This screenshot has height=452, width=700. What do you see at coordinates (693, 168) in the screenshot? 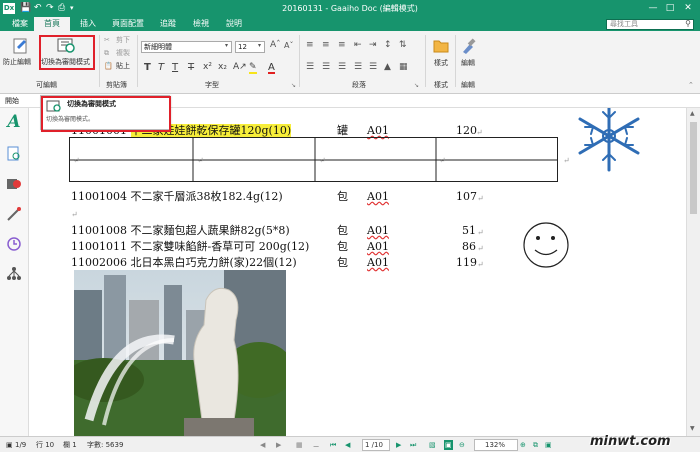
I see `scrollbar-thumb` at bounding box center [693, 168].